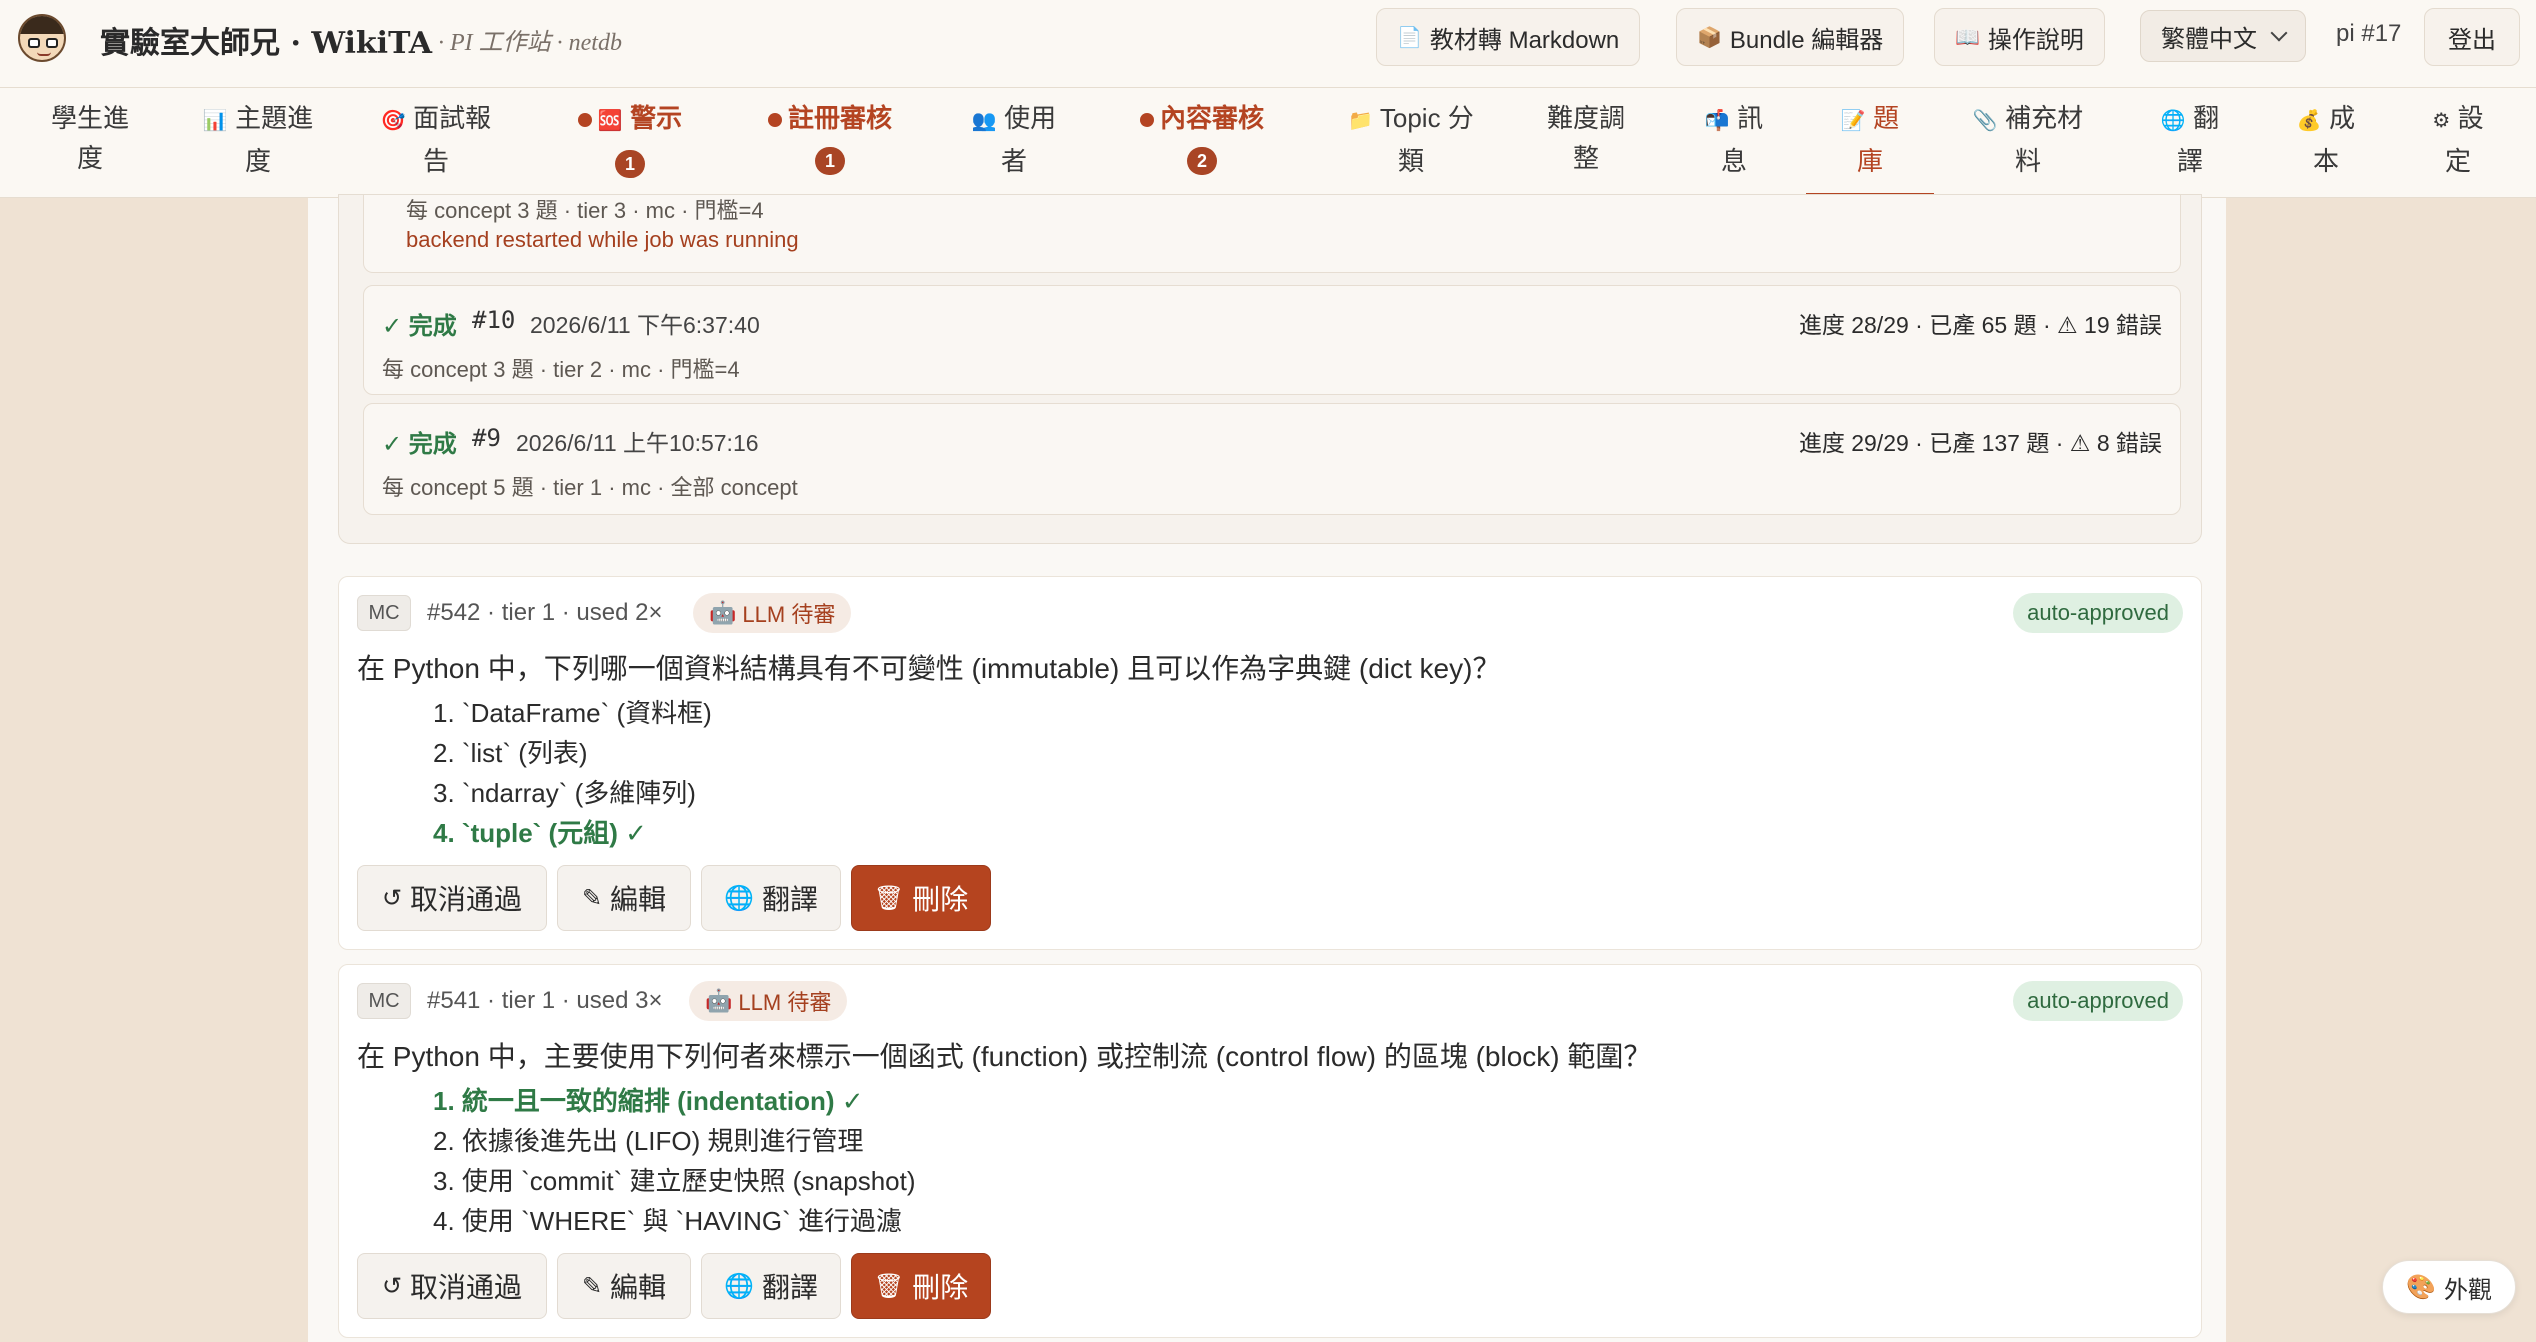  Describe the element at coordinates (667, 1221) in the screenshot. I see `option-item: 4. 使用 `WHERE` 與 `HAVING` 進行過濾` at that location.